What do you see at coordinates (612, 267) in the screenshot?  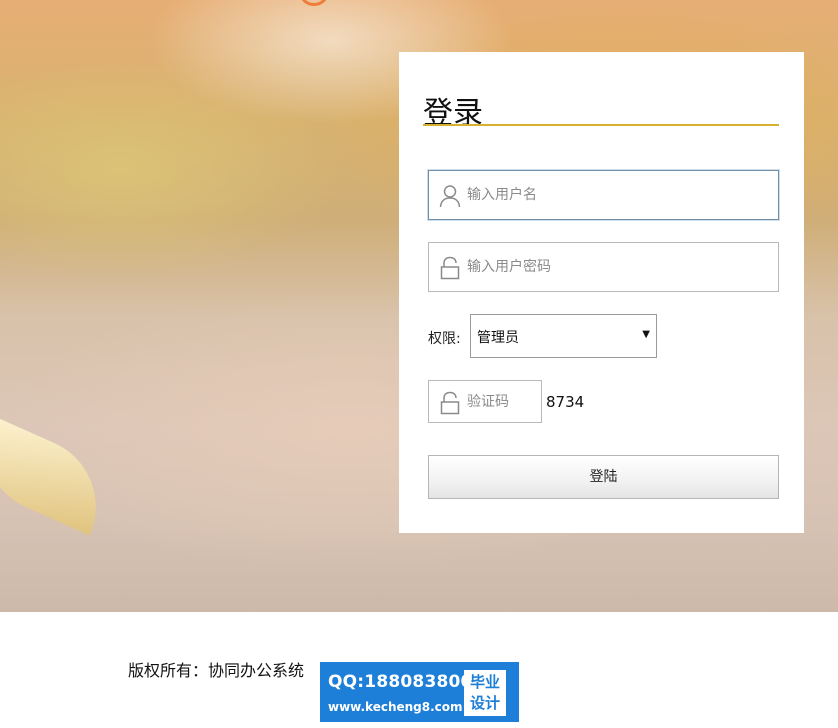 I see `password-input` at bounding box center [612, 267].